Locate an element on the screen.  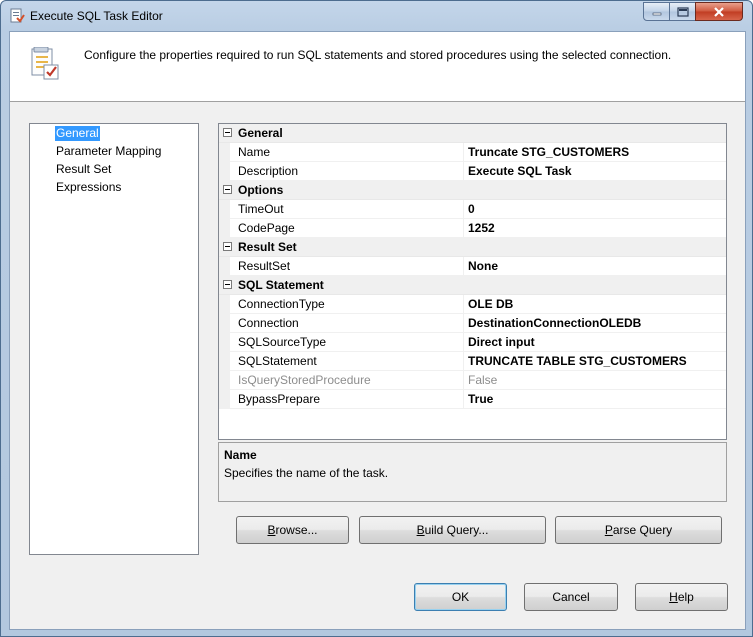
property-value: False is located at coordinates (483, 380).